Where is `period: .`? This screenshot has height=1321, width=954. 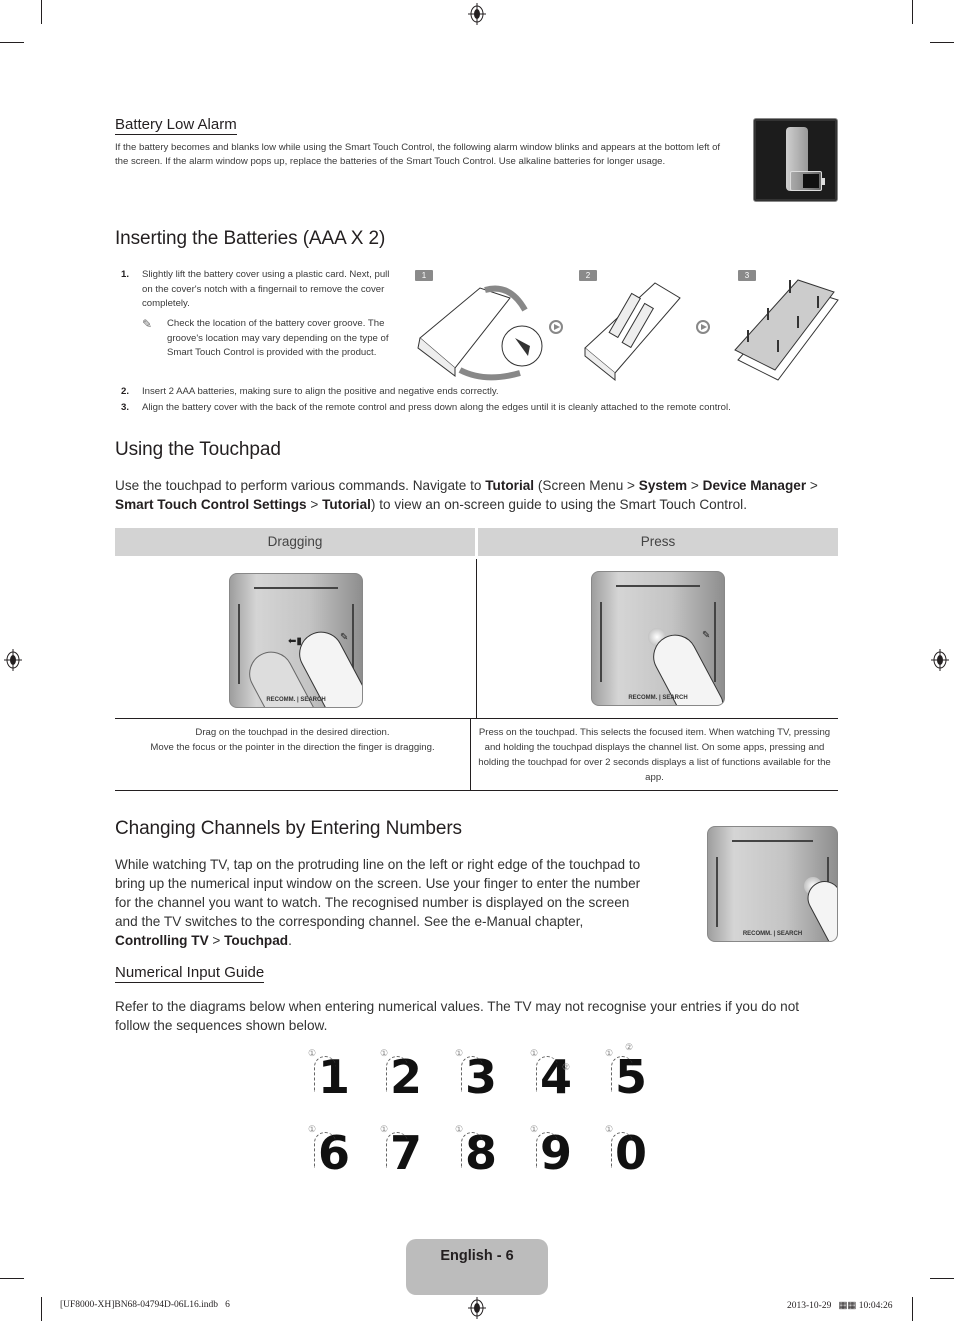
period: . is located at coordinates (290, 940).